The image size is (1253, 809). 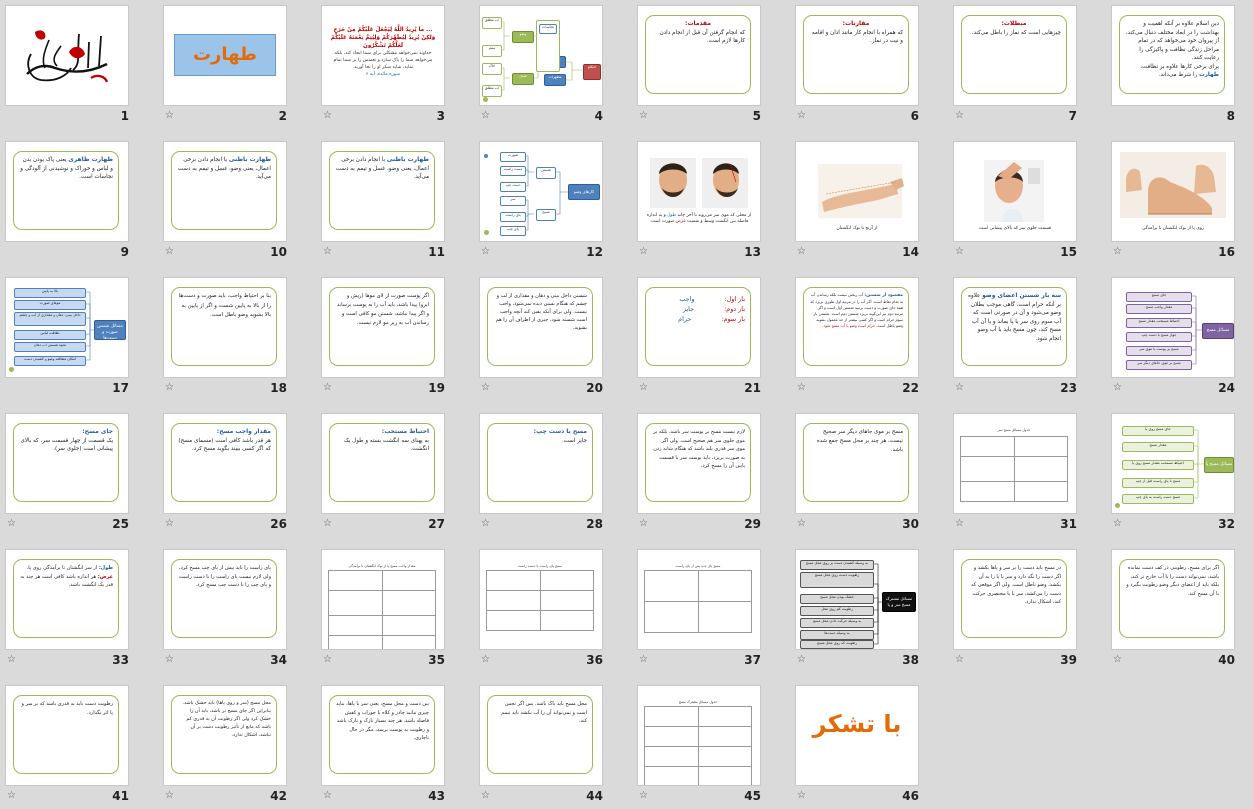 I want to click on mindmap-leaf: مقدار مسح, so click(x=1158, y=447).